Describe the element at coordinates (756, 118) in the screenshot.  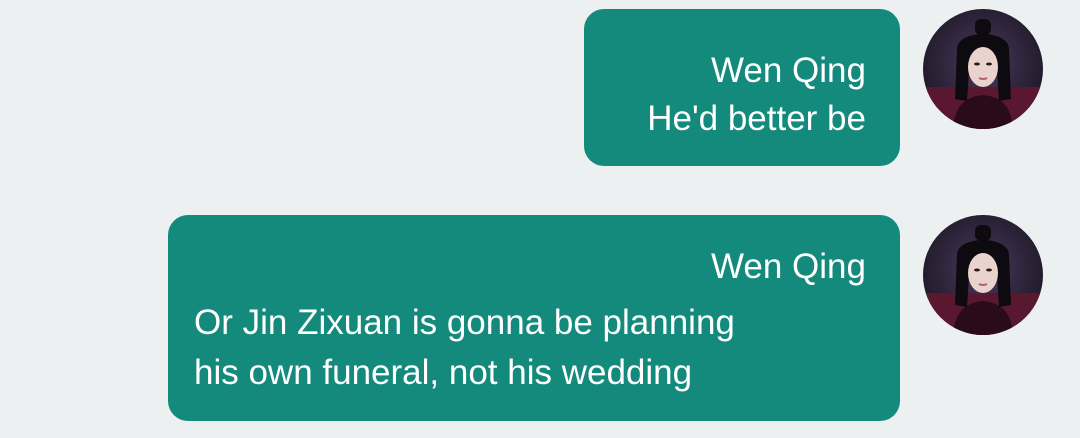
I see `message-text: He'd better be` at that location.